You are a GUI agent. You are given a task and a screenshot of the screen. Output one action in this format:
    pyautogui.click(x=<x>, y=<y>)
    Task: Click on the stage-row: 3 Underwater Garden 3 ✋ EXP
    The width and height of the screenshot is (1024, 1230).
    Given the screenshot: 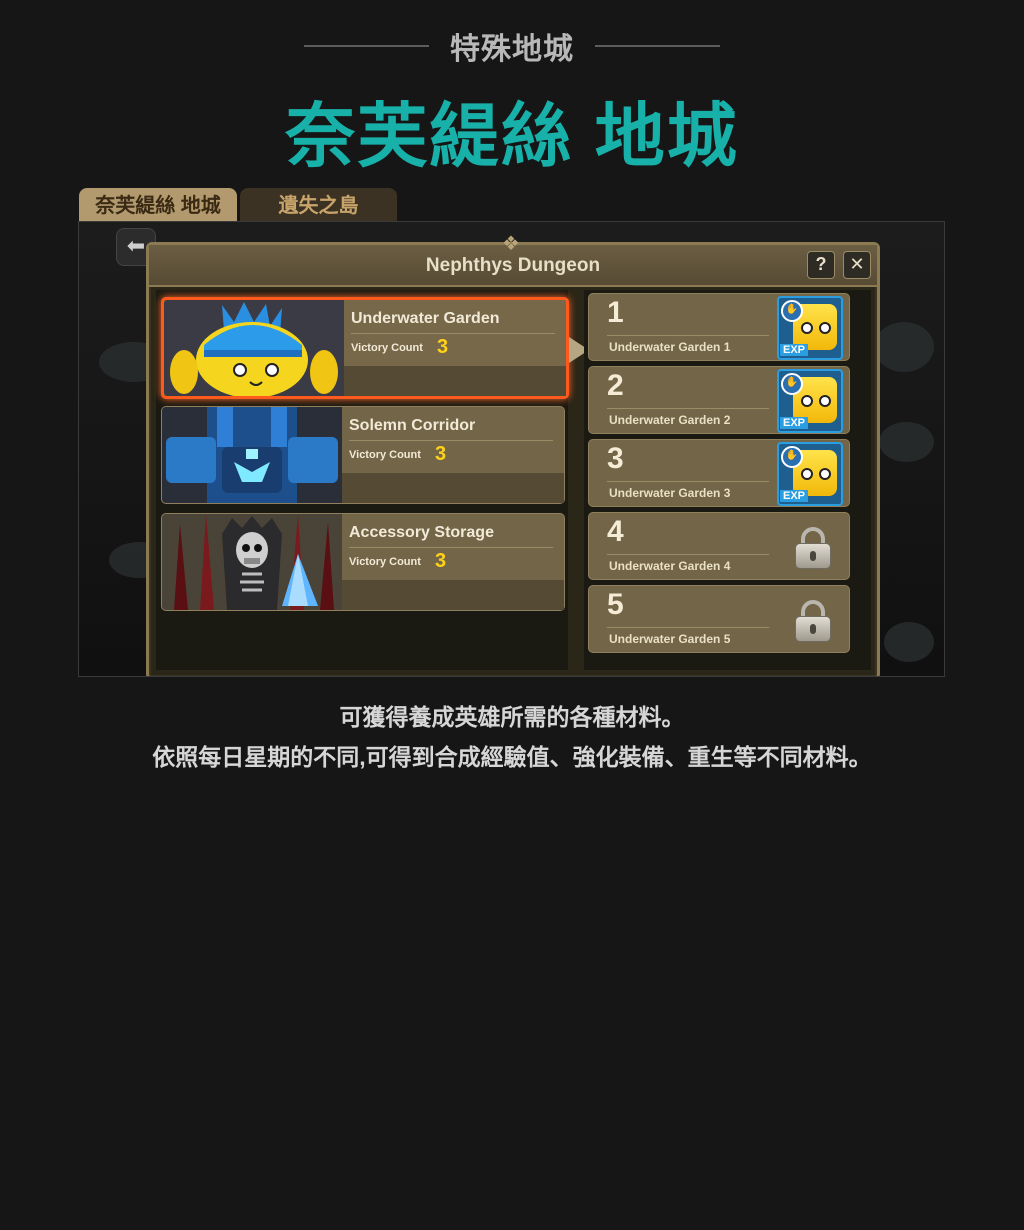 What is the action you would take?
    pyautogui.click(x=719, y=473)
    